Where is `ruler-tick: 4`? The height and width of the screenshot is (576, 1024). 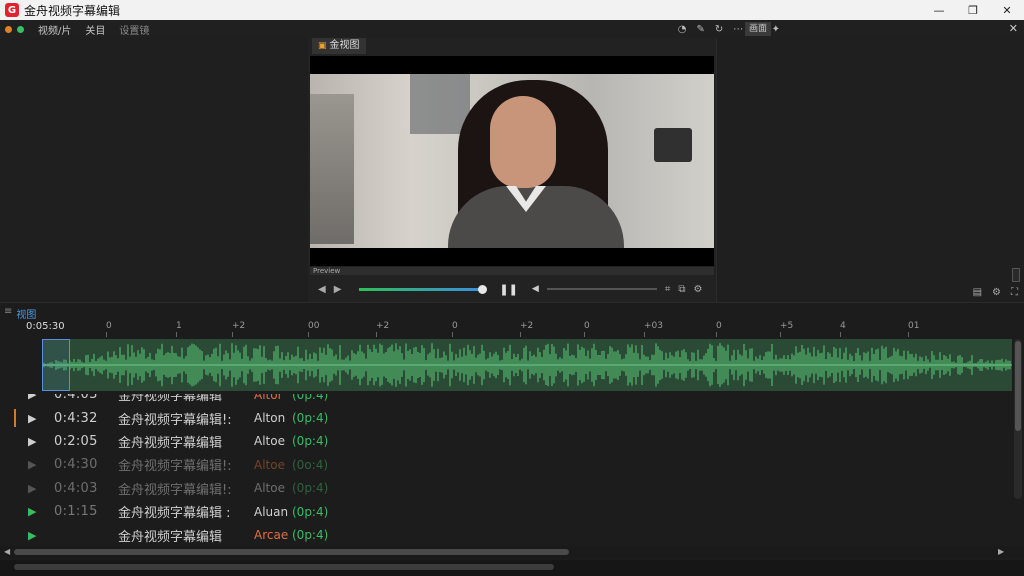
ruler-tick: 4 is located at coordinates (843, 329).